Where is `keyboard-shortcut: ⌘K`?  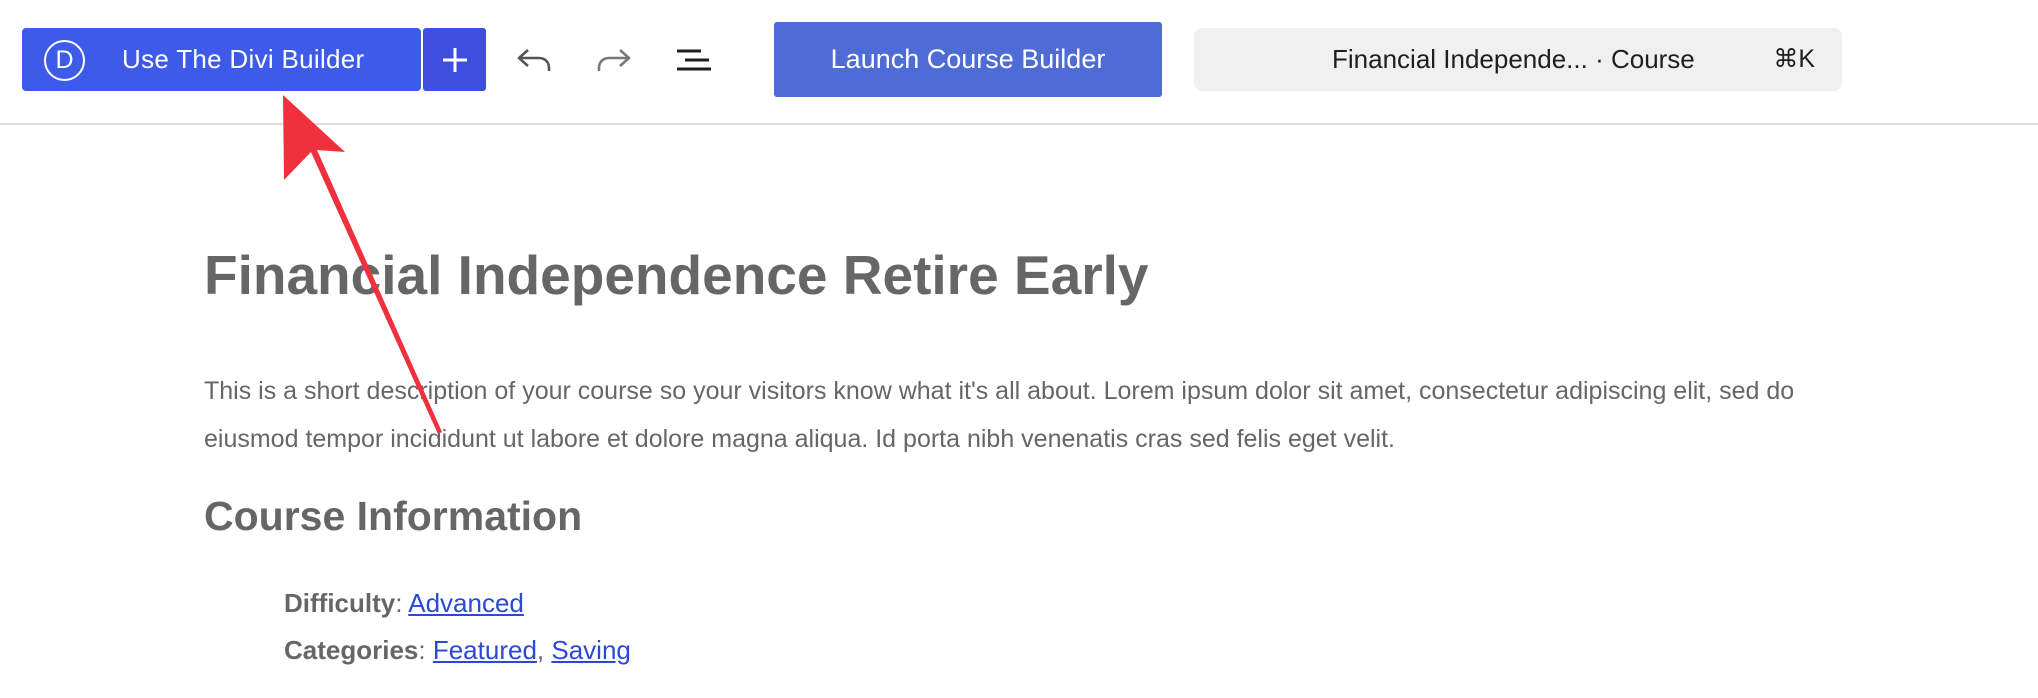 keyboard-shortcut: ⌘K is located at coordinates (1794, 59).